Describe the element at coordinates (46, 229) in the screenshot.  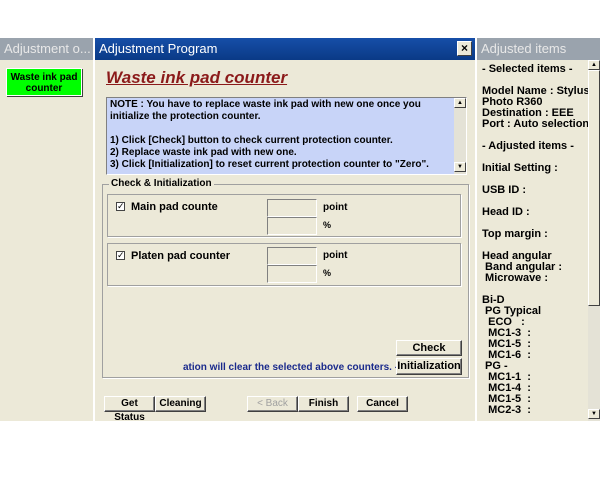
I see `left-panel: Adjustment o... Waste ink pad counter` at that location.